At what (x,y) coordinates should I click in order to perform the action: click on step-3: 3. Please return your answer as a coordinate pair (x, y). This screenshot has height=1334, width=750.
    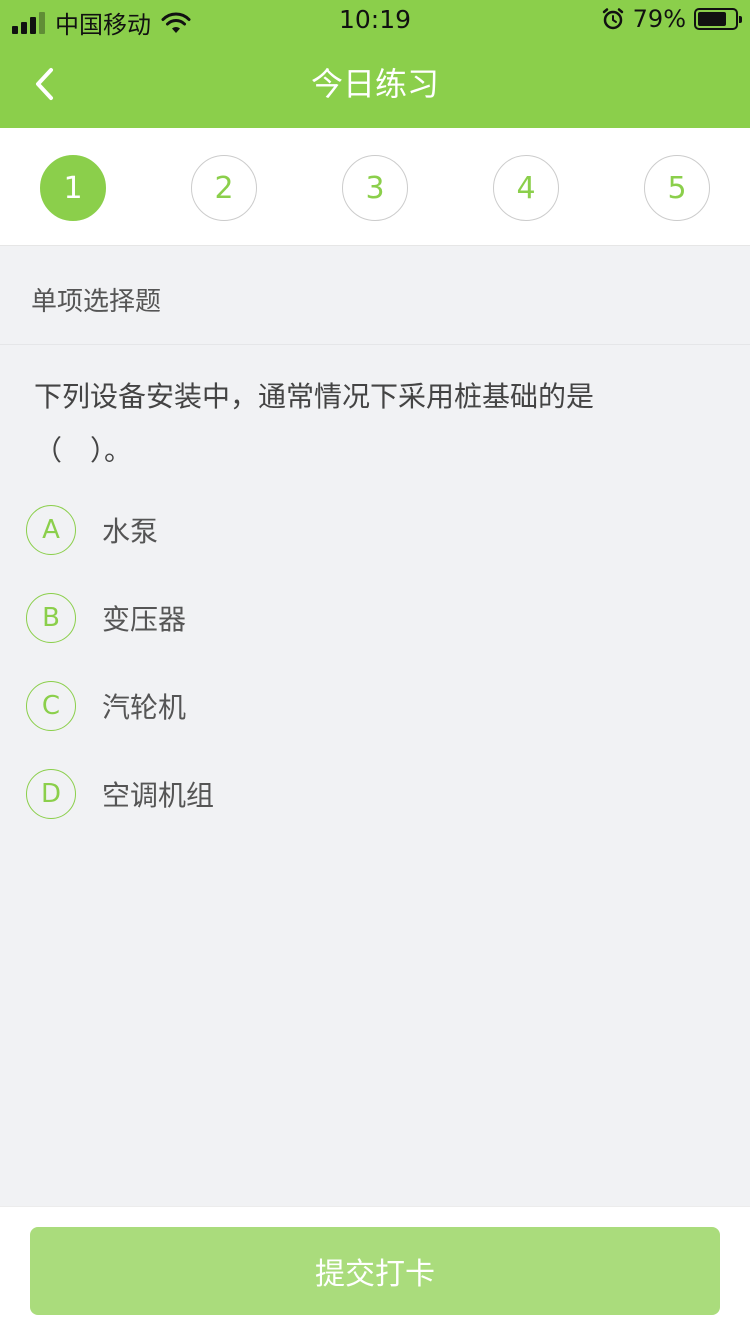
    Looking at the image, I should click on (375, 188).